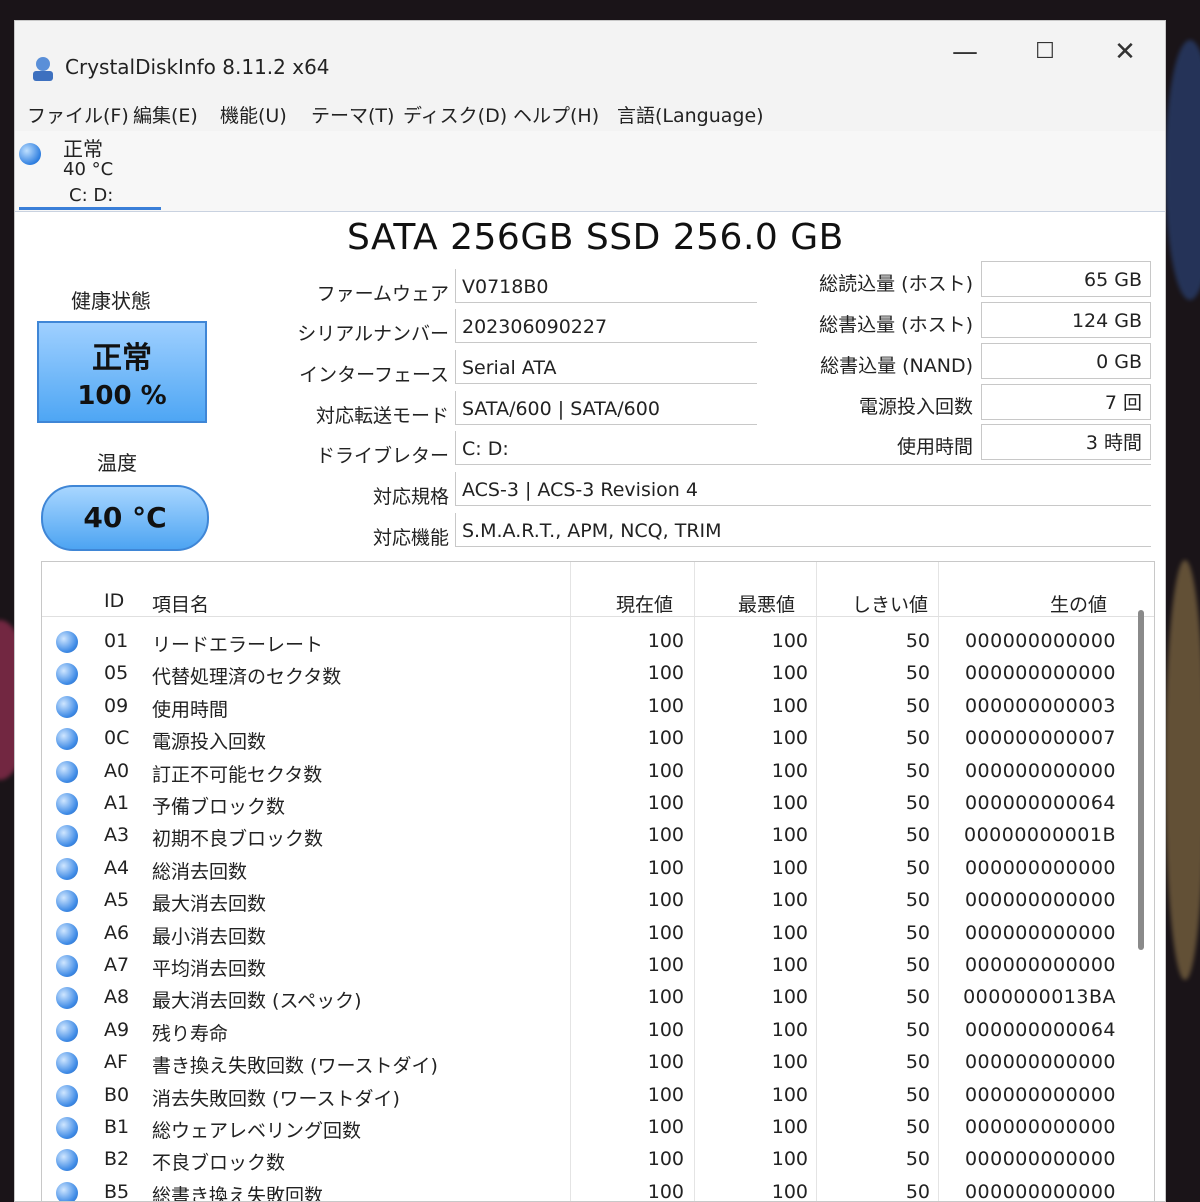 This screenshot has height=1202, width=1200. Describe the element at coordinates (90, 208) in the screenshot. I see `drive-tab-selected-indicator` at that location.